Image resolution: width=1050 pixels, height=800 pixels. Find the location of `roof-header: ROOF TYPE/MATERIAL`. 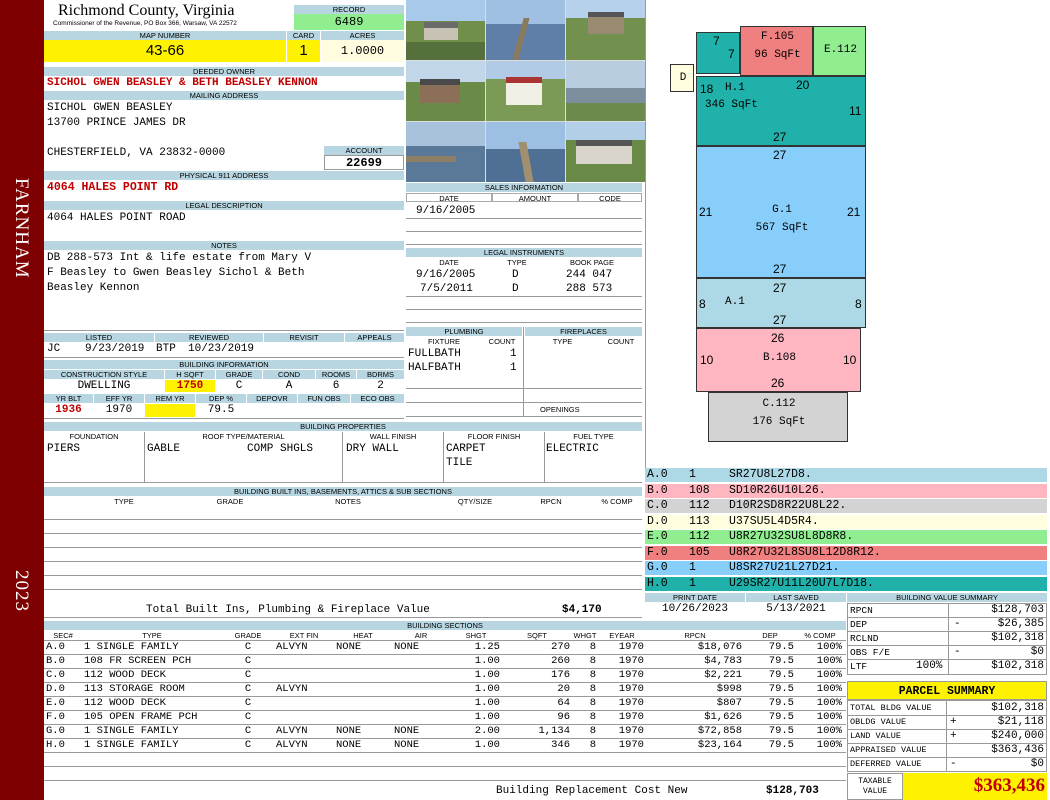

roof-header: ROOF TYPE/MATERIAL is located at coordinates (243, 436).